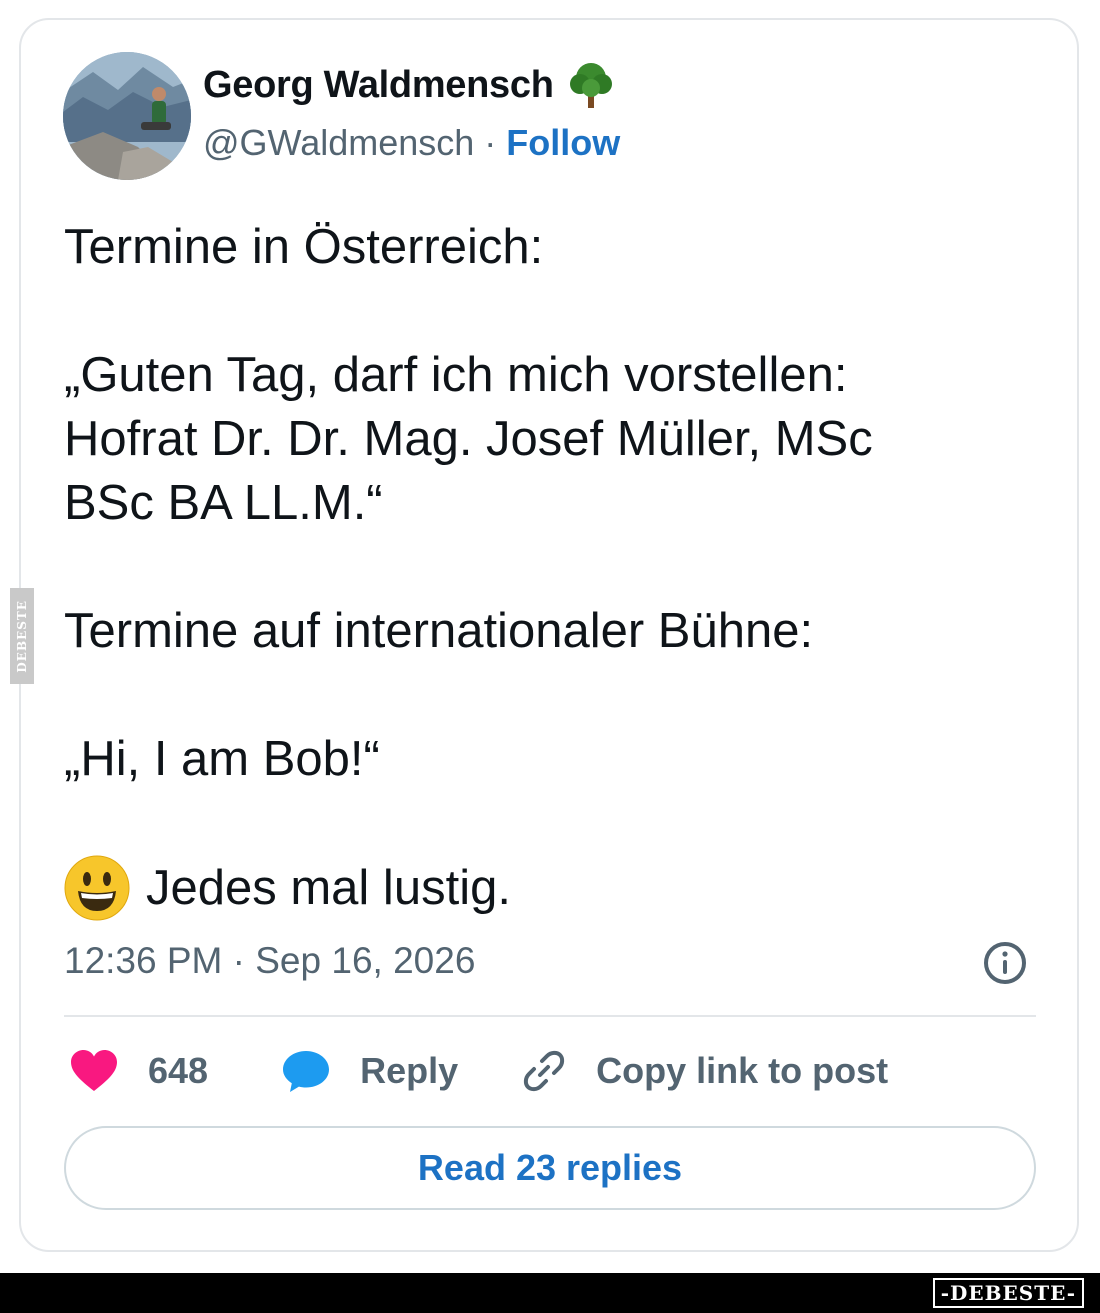 The height and width of the screenshot is (1313, 1100). What do you see at coordinates (550, 1293) in the screenshot?
I see `bottom-bar: -DEBESTE-` at bounding box center [550, 1293].